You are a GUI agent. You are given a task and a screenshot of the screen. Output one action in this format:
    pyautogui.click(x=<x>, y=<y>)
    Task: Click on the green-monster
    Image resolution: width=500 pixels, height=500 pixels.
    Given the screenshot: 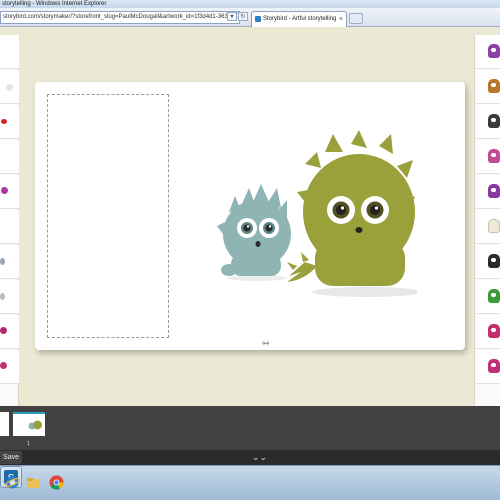 What is the action you would take?
    pyautogui.click(x=351, y=208)
    